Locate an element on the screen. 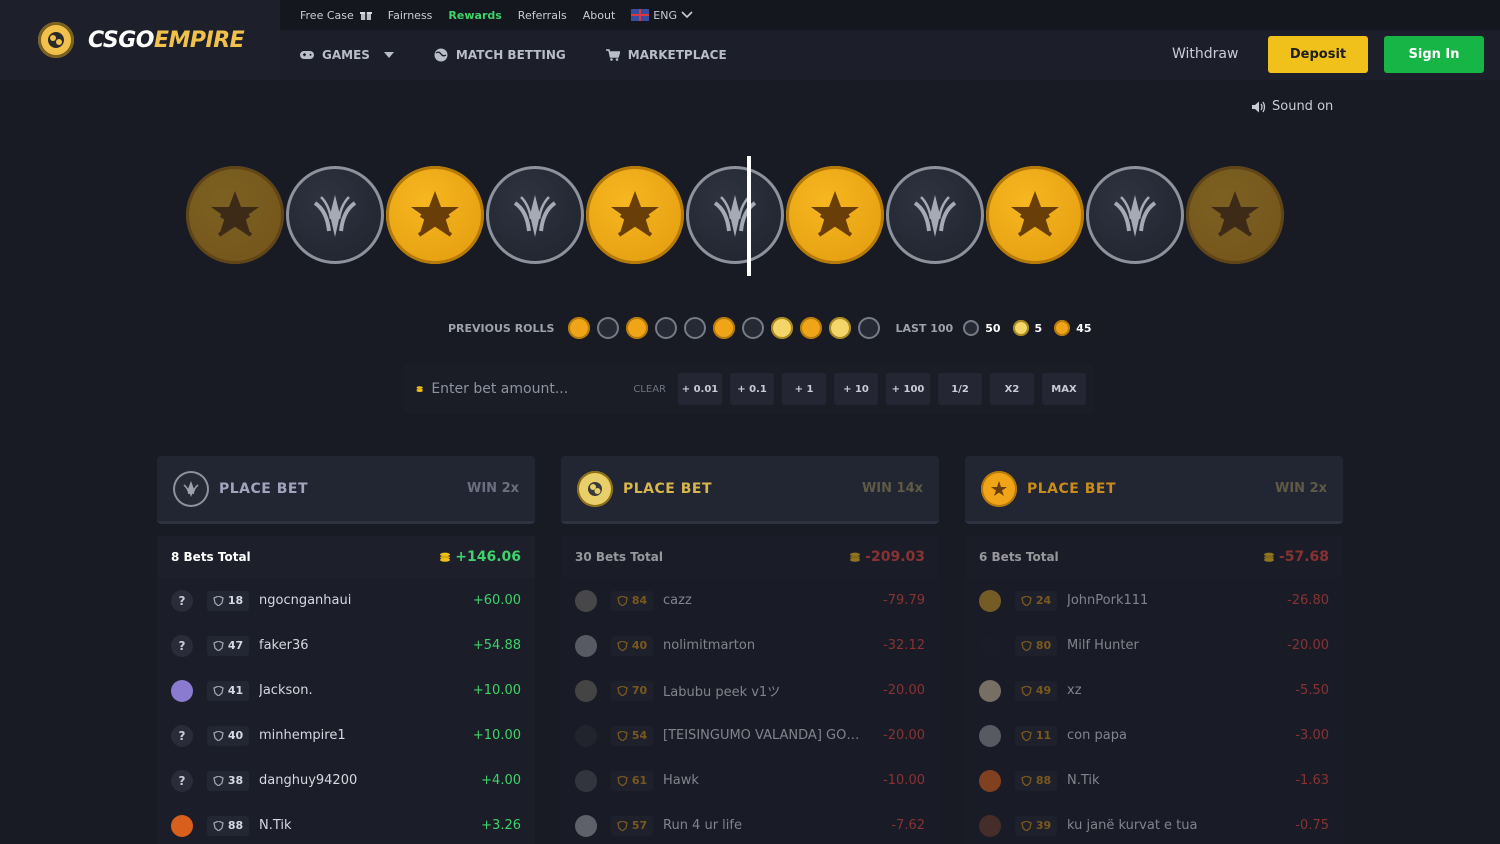  username: Hawk is located at coordinates (681, 780).